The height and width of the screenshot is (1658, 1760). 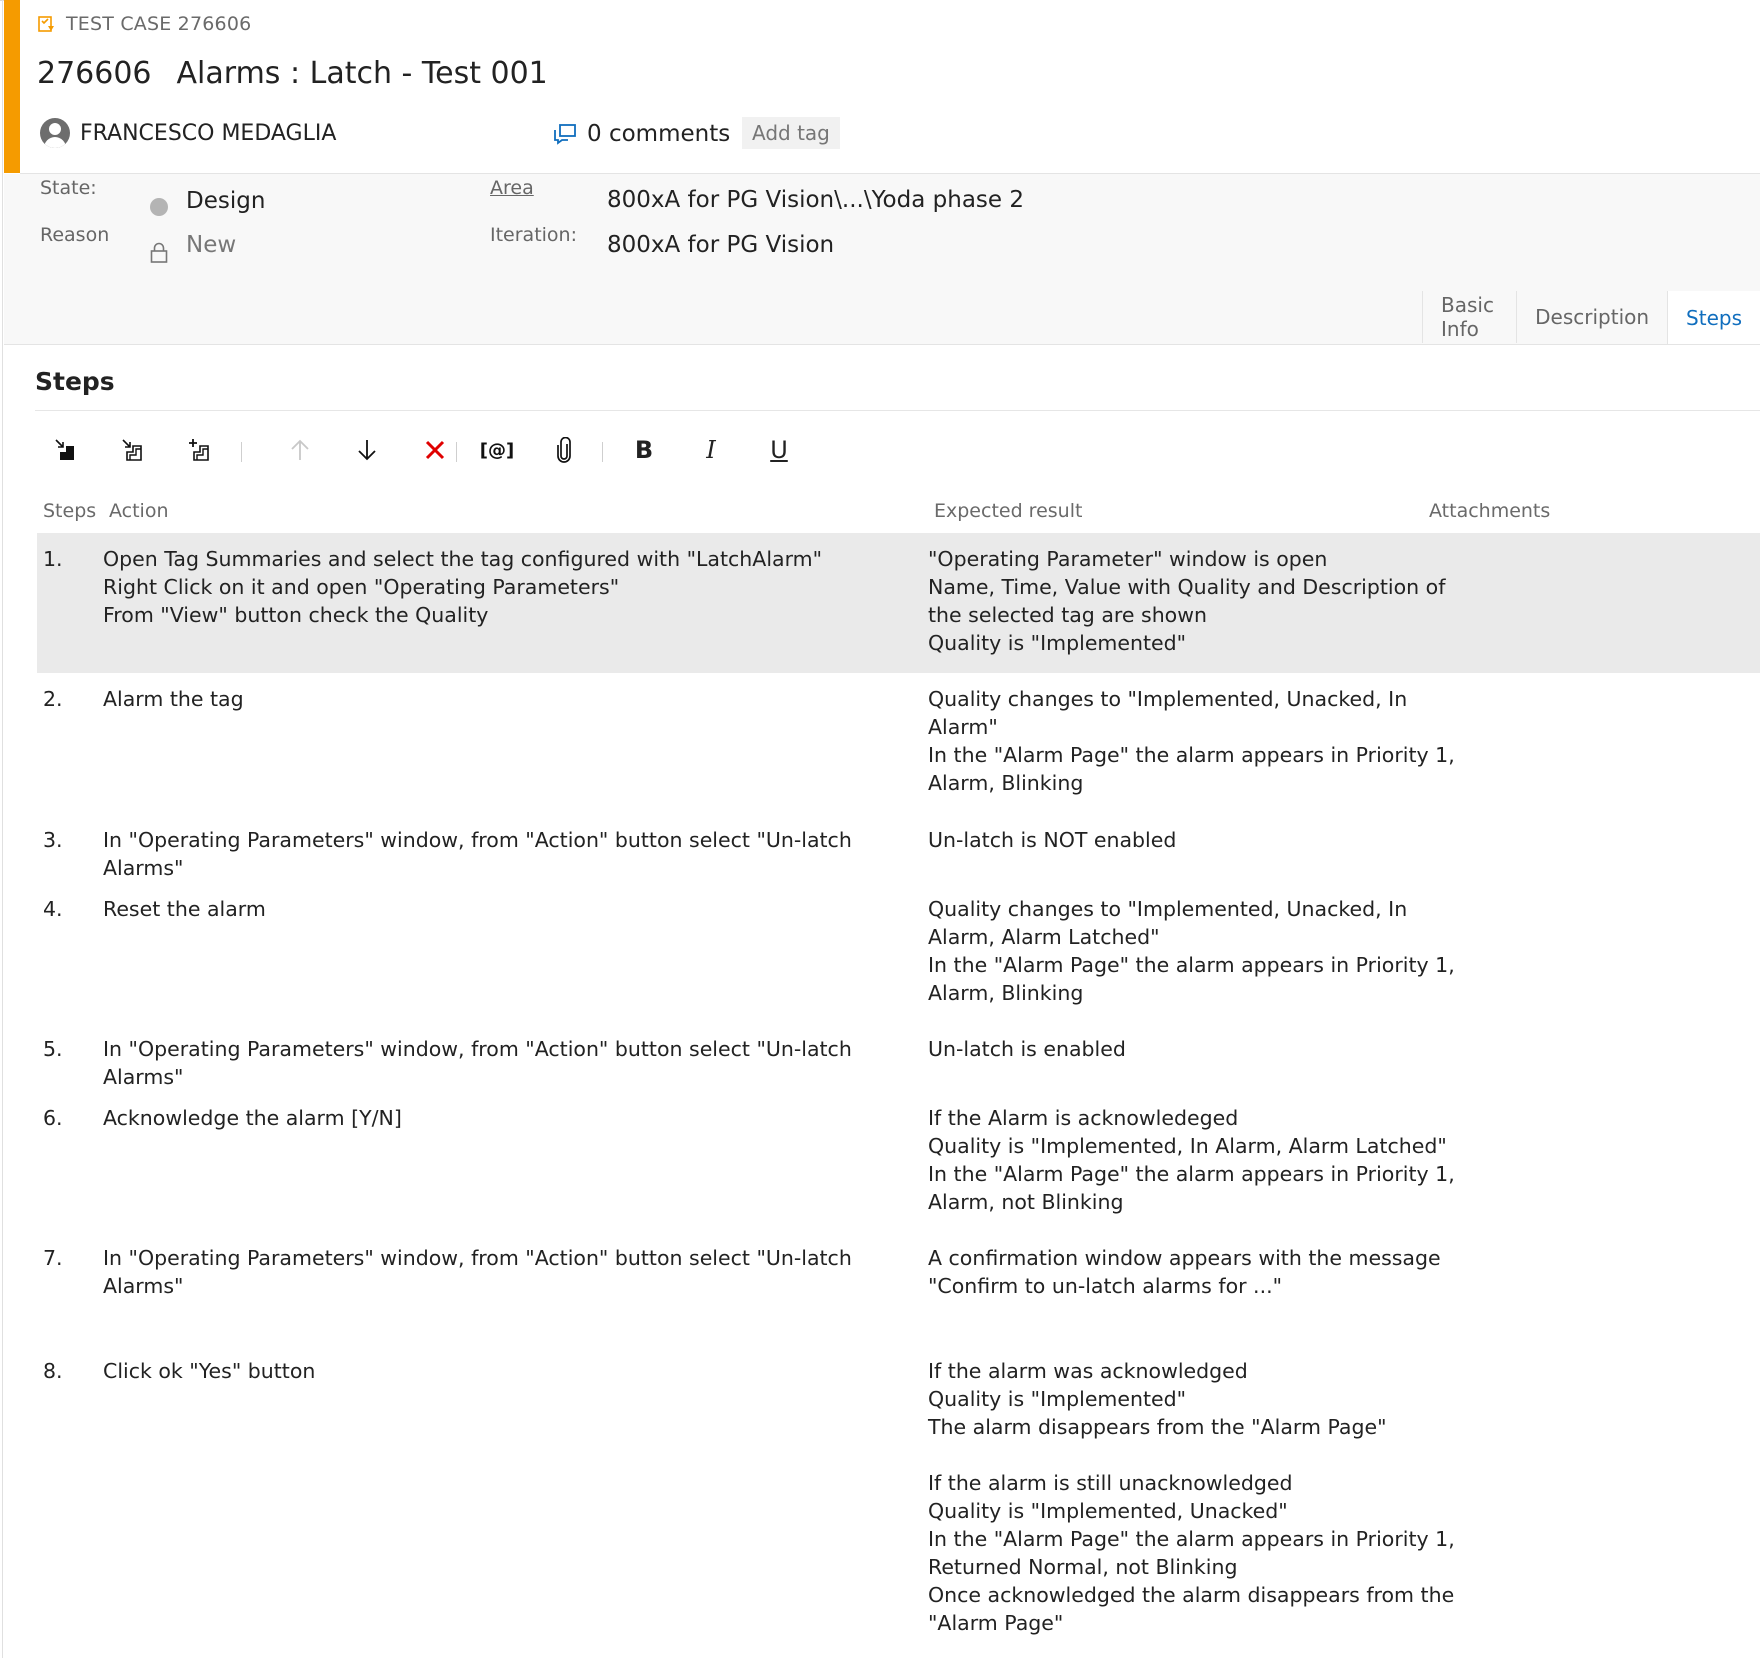 What do you see at coordinates (1198, 840) in the screenshot?
I see `step-expected-result: Un-latch is NOT enabled` at bounding box center [1198, 840].